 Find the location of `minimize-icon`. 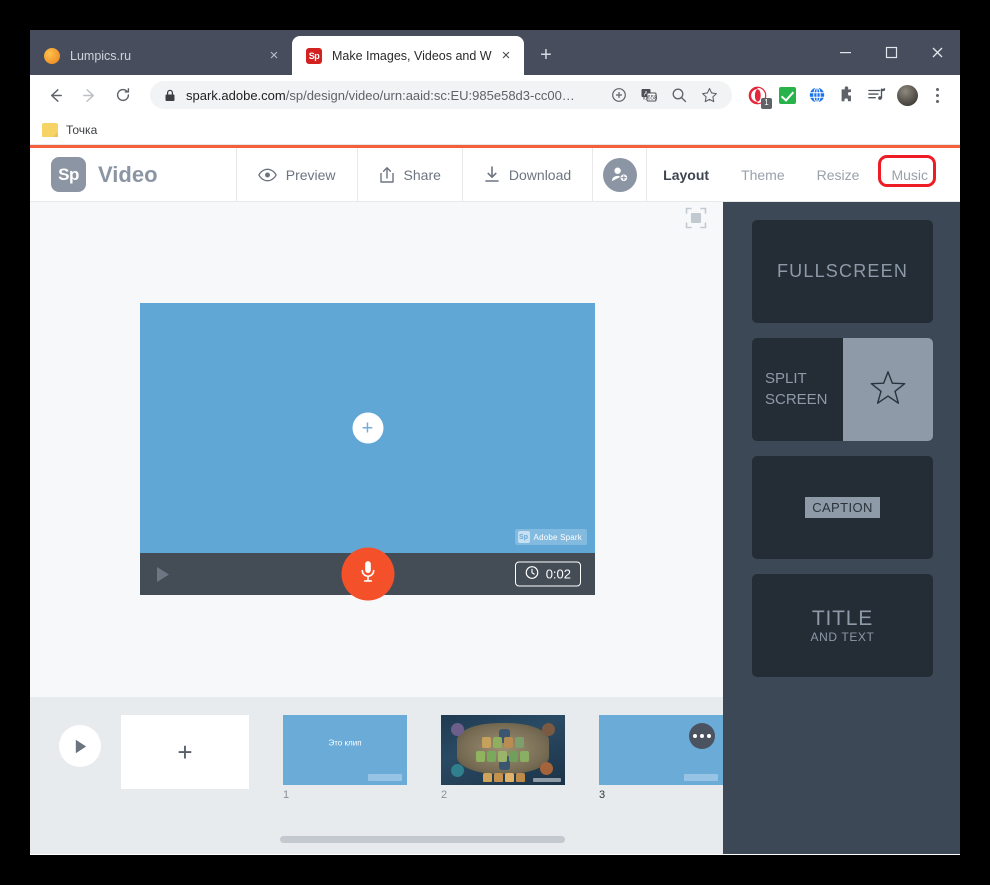

minimize-icon is located at coordinates (845, 52).